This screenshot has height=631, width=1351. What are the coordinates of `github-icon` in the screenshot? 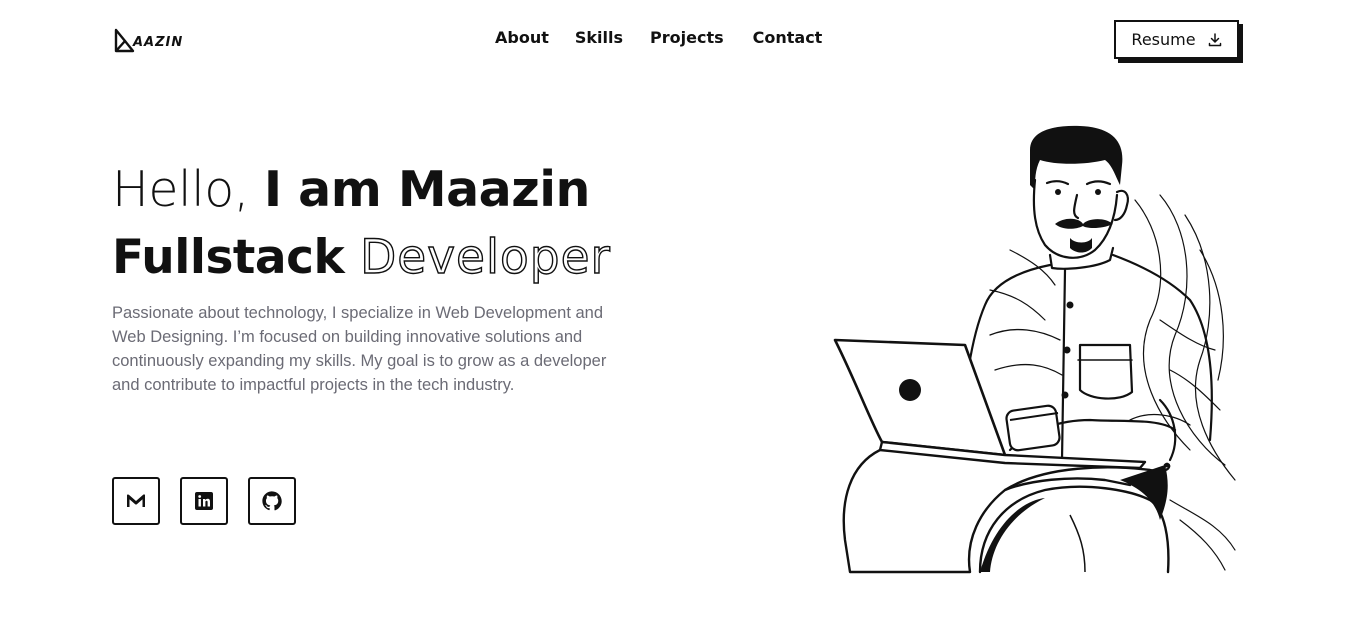 It's located at (272, 501).